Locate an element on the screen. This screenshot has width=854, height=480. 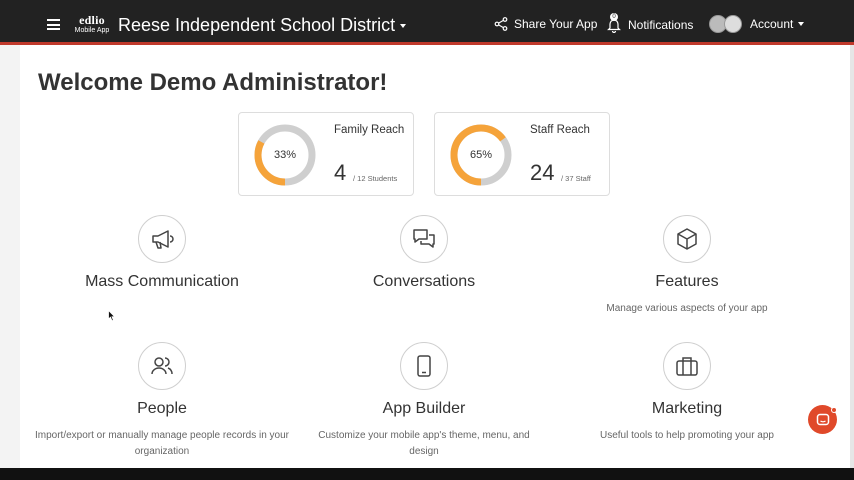
family-reach-count: 4 is located at coordinates (340, 172).